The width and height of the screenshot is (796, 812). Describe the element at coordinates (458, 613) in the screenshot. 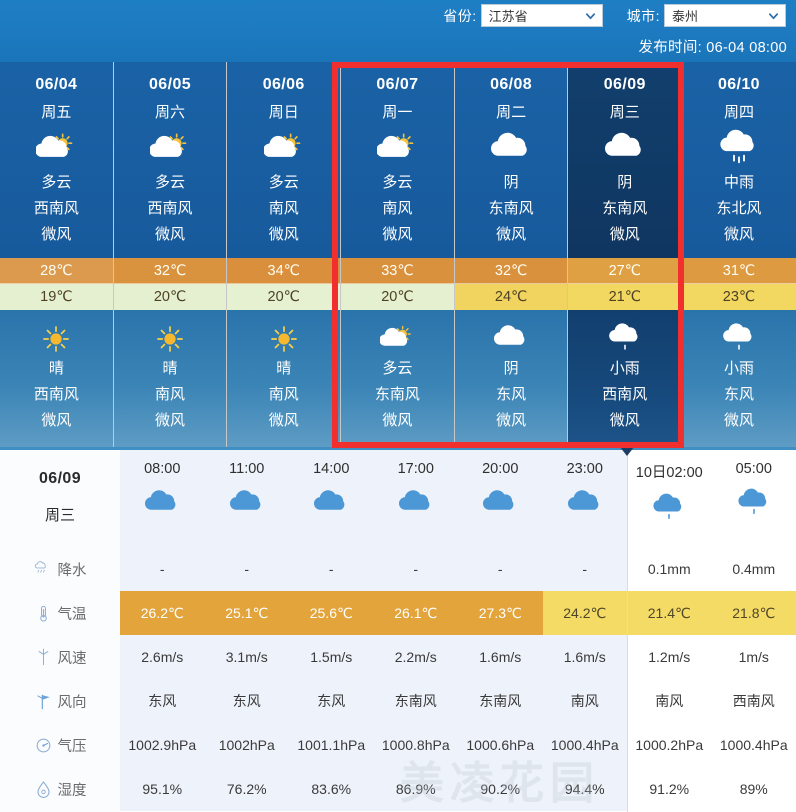

I see `hourly-temperature-row: 26.2℃ 25.1℃ 25.6℃ 26.1℃ 27.3℃ 24.2℃ 21.4℃ 21.8℃` at that location.